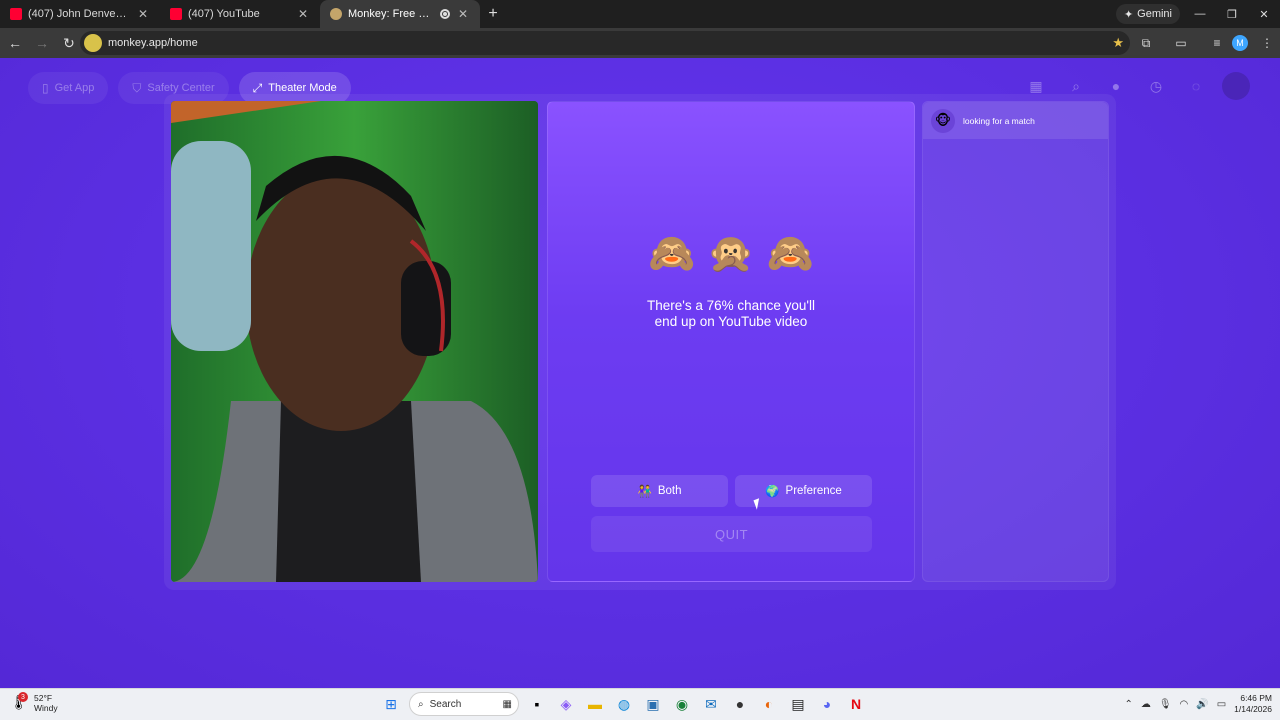  Describe the element at coordinates (1240, 43) in the screenshot. I see `profile-avatar: M` at that location.